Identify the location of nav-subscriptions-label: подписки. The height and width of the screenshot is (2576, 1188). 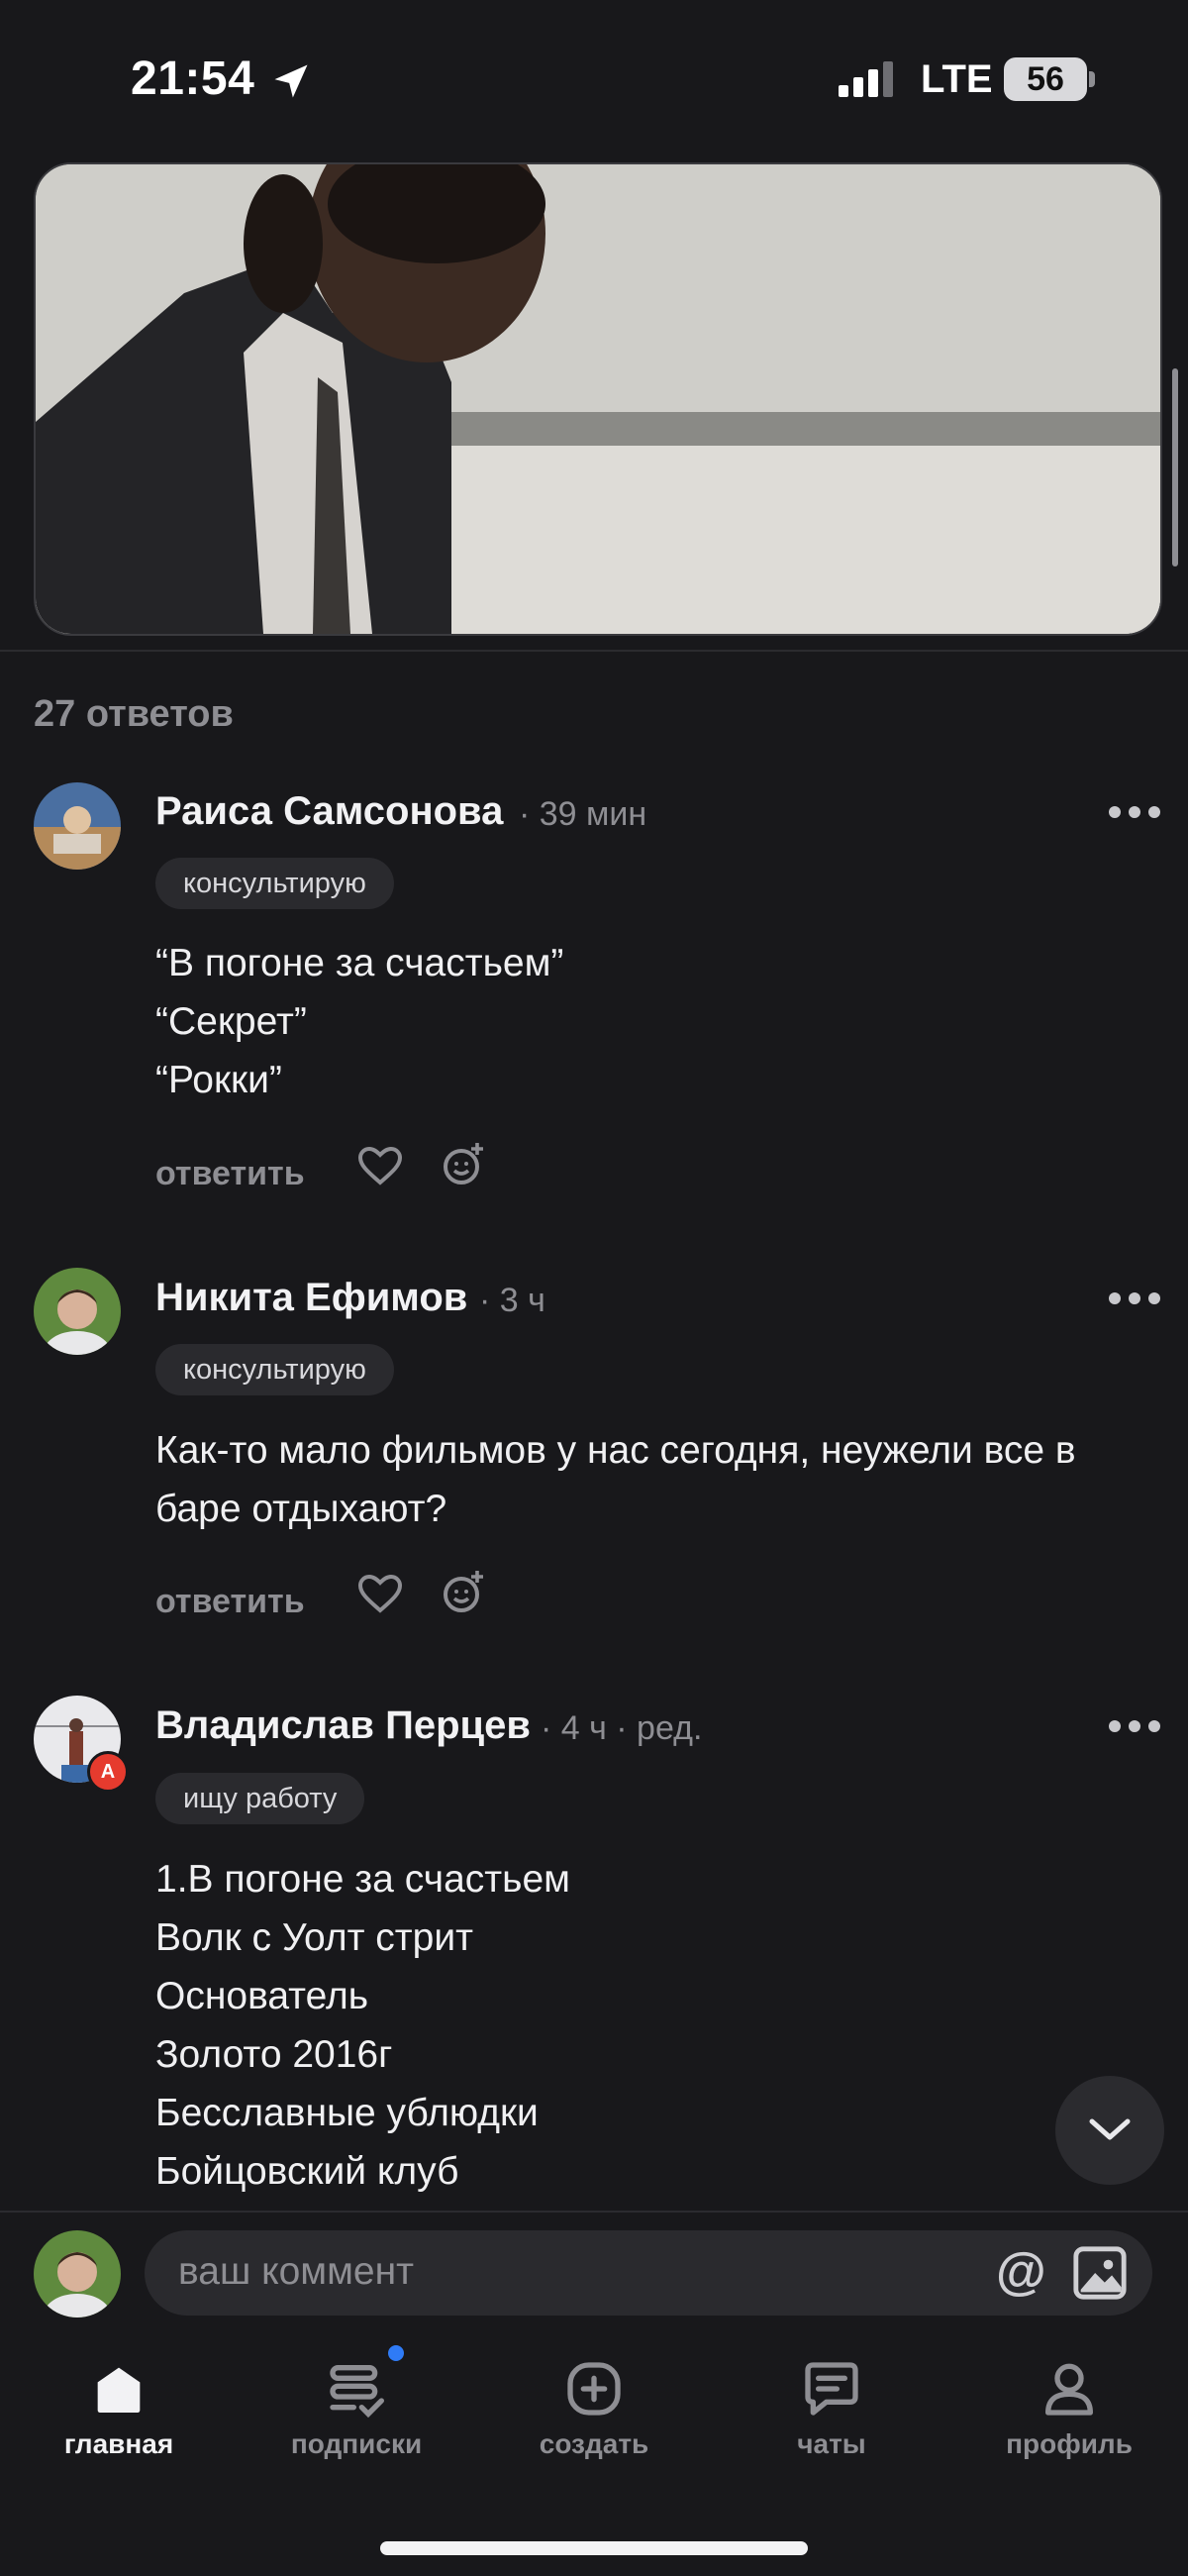
(356, 2443).